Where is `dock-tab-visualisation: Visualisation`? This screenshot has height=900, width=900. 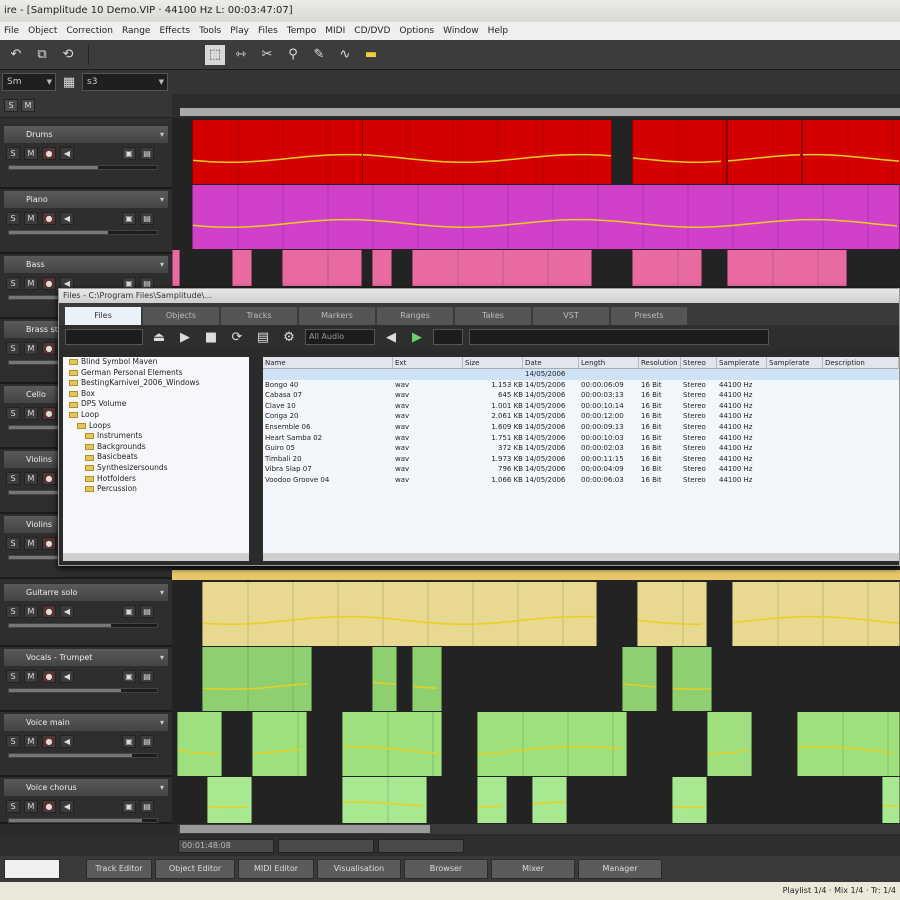
dock-tab-visualisation: Visualisation is located at coordinates (359, 869).